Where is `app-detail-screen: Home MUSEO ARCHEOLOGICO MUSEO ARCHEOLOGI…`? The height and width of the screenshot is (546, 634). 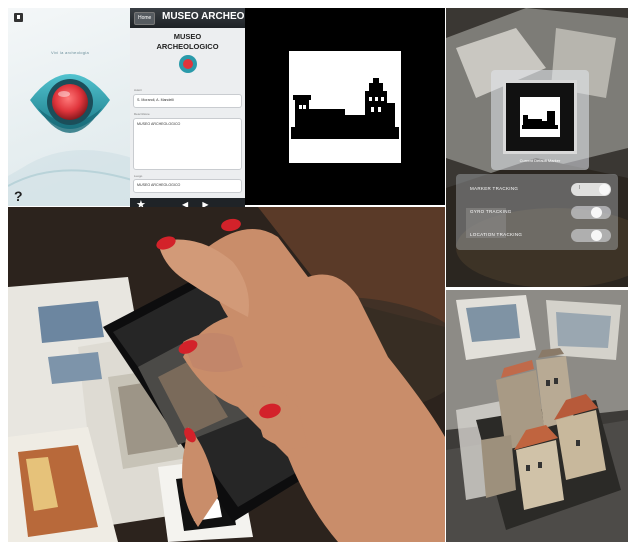
app-detail-screen: Home MUSEO ARCHEOLOGICO MUSEO ARCHEOLOGI… is located at coordinates (187, 110).